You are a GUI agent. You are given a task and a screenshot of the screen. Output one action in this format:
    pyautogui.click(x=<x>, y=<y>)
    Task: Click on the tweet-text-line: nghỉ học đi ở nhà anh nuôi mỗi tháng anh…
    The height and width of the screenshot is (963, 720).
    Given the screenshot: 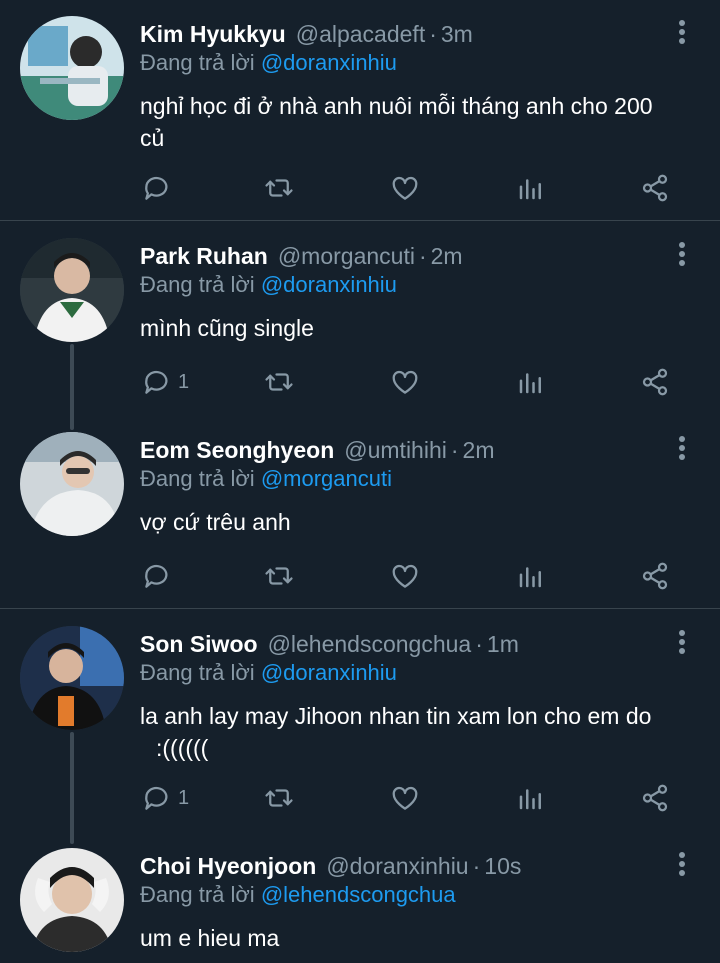 What is the action you would take?
    pyautogui.click(x=396, y=106)
    